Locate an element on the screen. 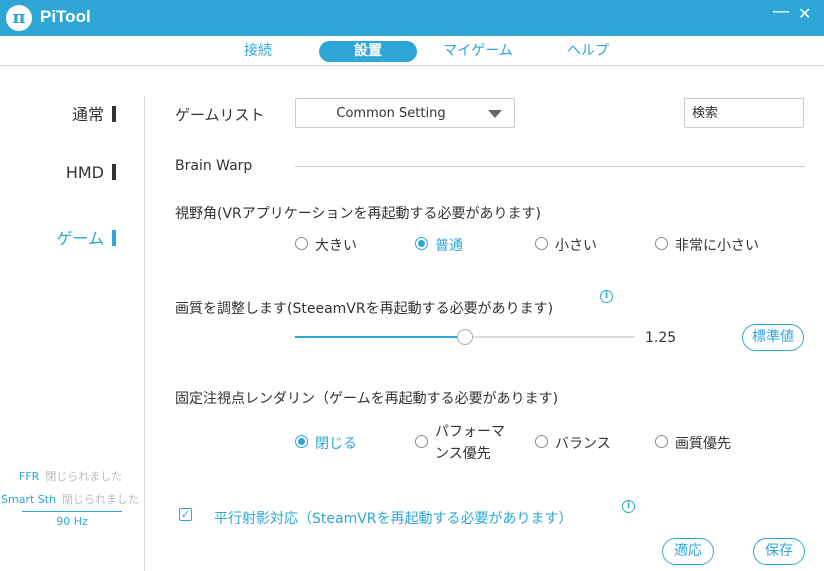 This screenshot has width=824, height=571. smart-value: 閉じられました is located at coordinates (101, 499).